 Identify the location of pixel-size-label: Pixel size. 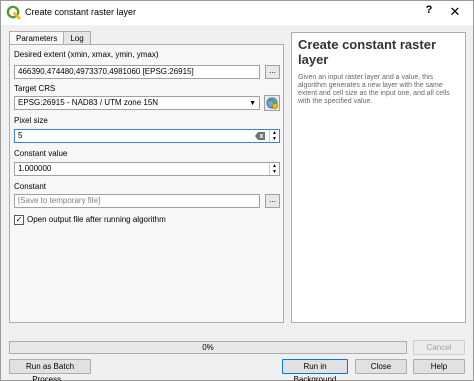
(31, 120).